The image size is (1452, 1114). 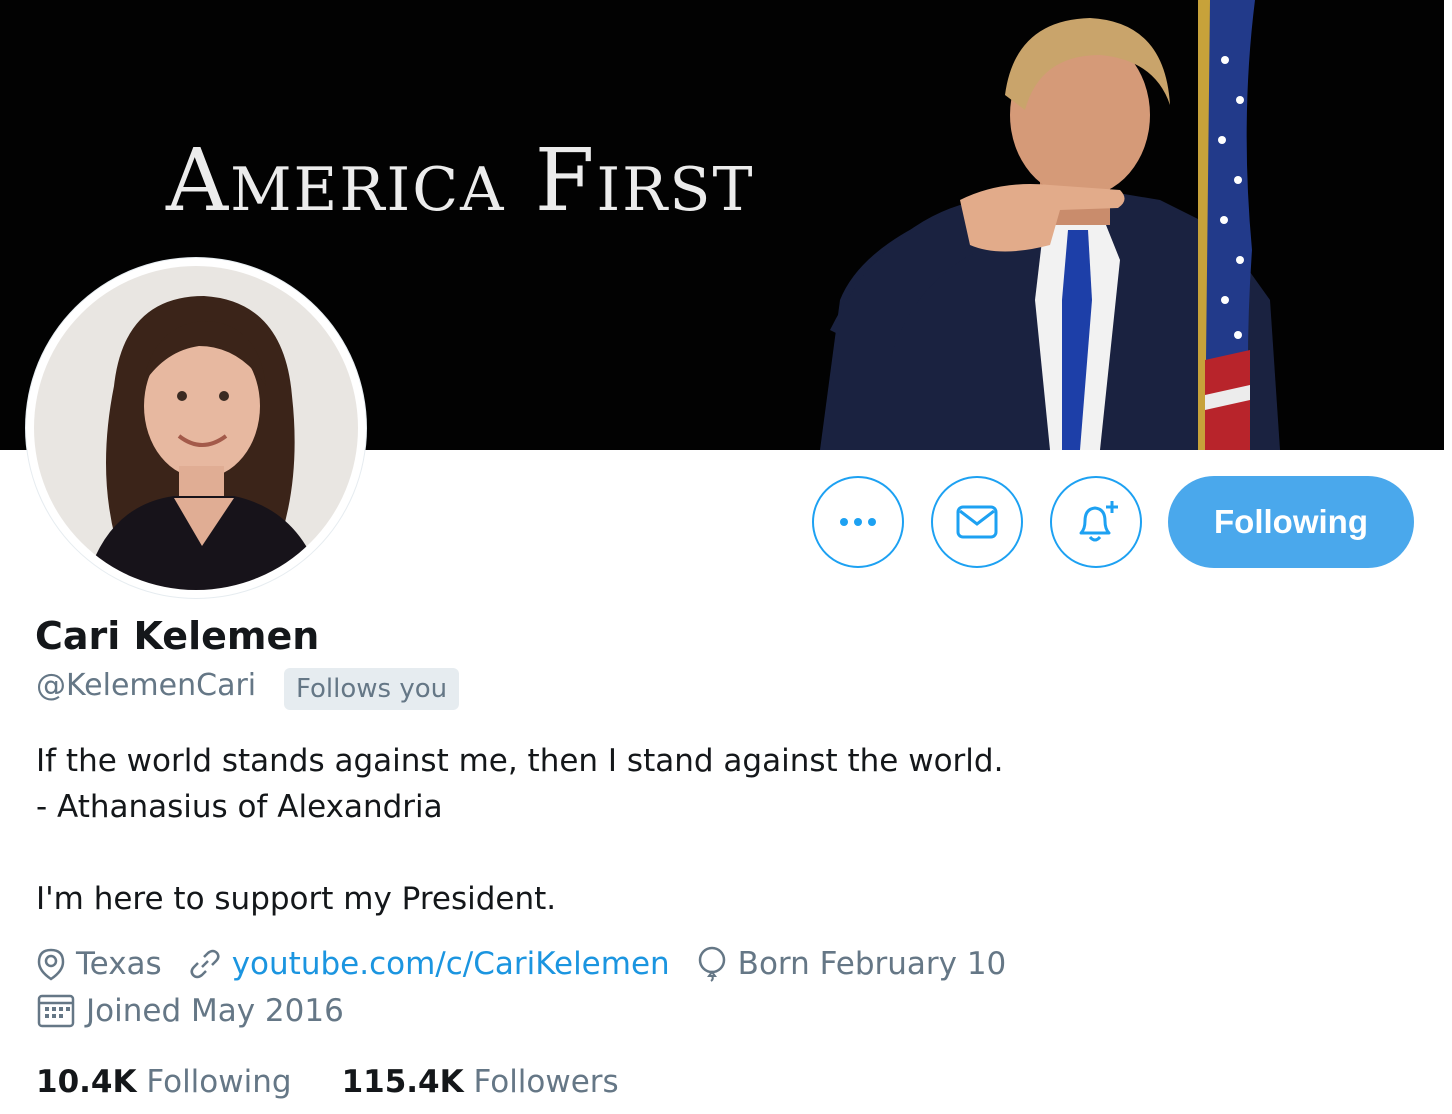 I want to click on more-icon, so click(x=858, y=522).